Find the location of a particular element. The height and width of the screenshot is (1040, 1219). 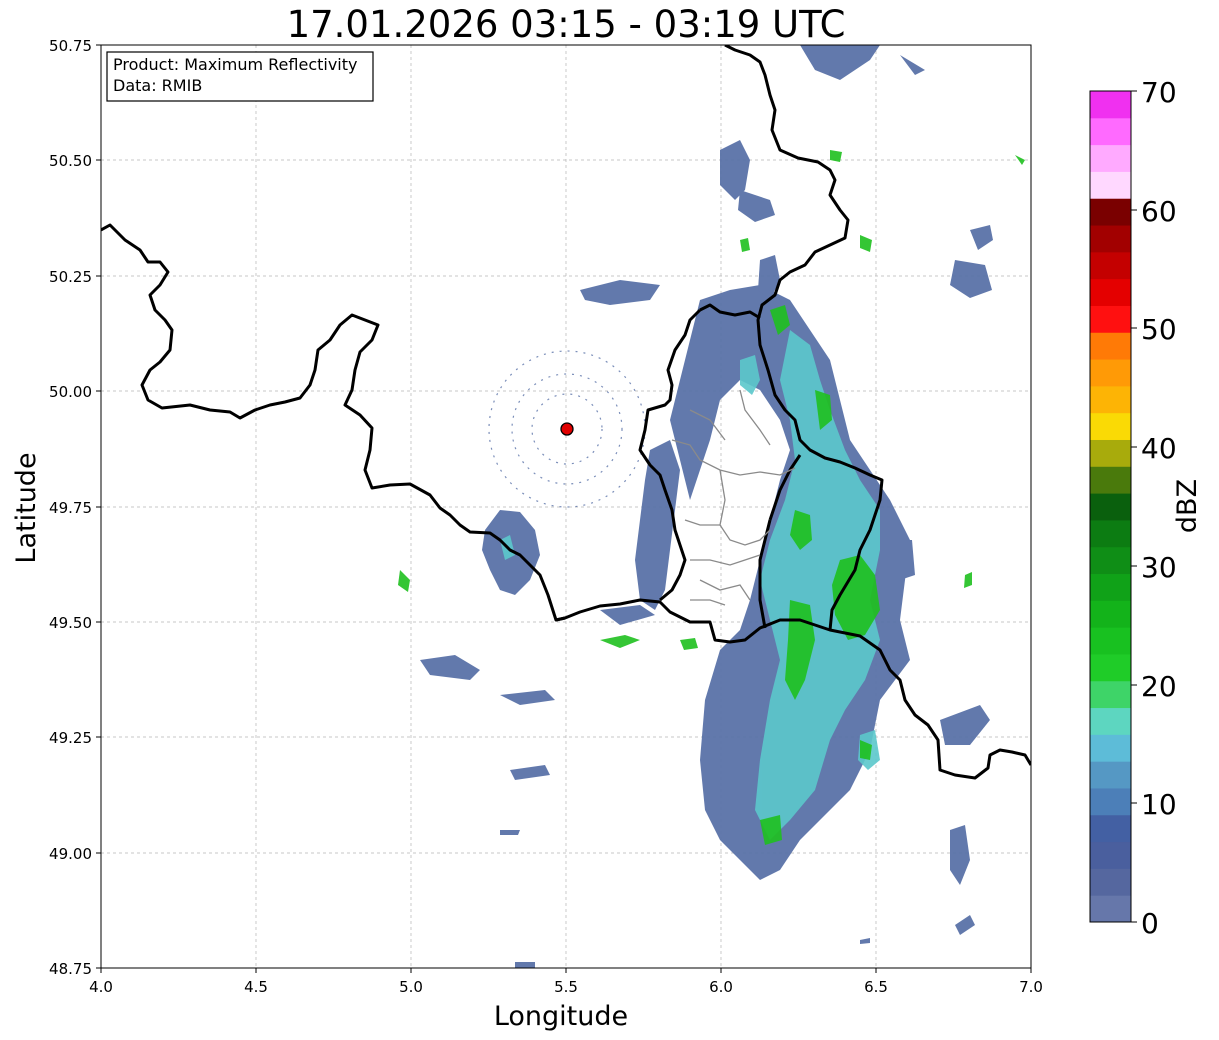

y-tick-label: 49.25 is located at coordinates (70, 738).